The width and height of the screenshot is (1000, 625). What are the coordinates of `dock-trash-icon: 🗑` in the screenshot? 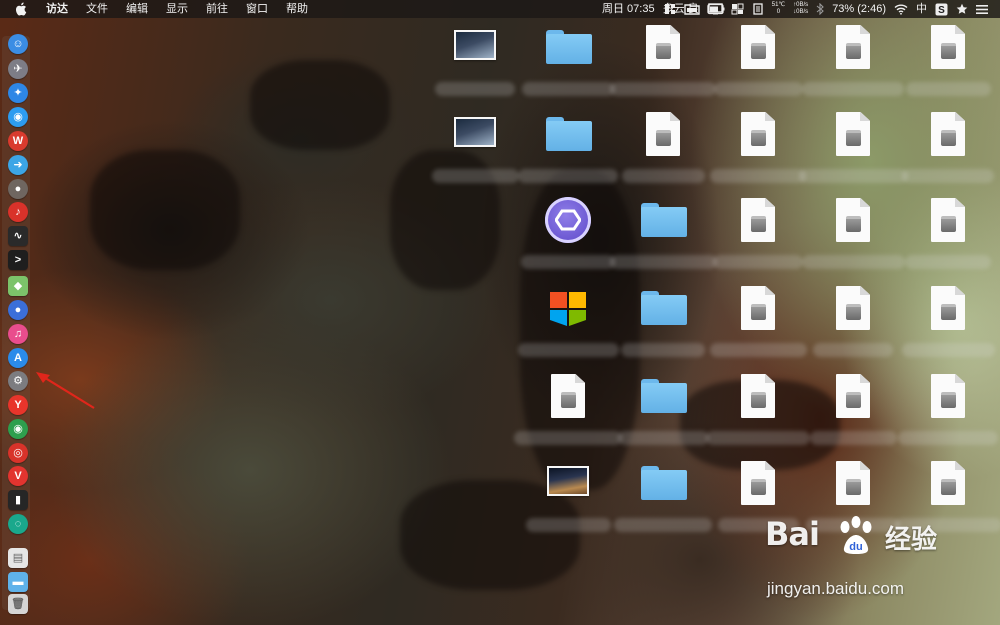 It's located at (18, 604).